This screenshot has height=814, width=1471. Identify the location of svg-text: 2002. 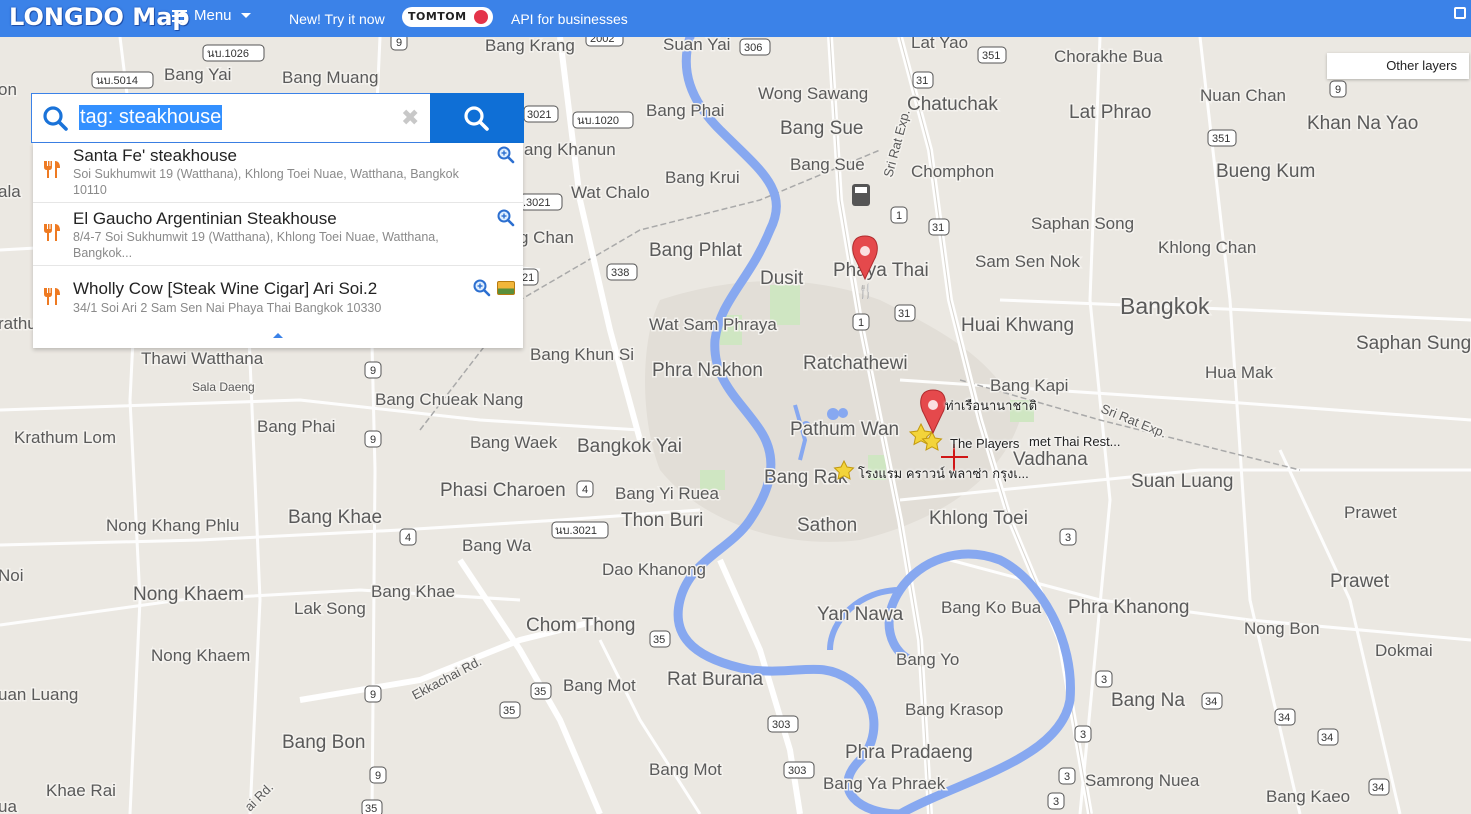
(602, 41).